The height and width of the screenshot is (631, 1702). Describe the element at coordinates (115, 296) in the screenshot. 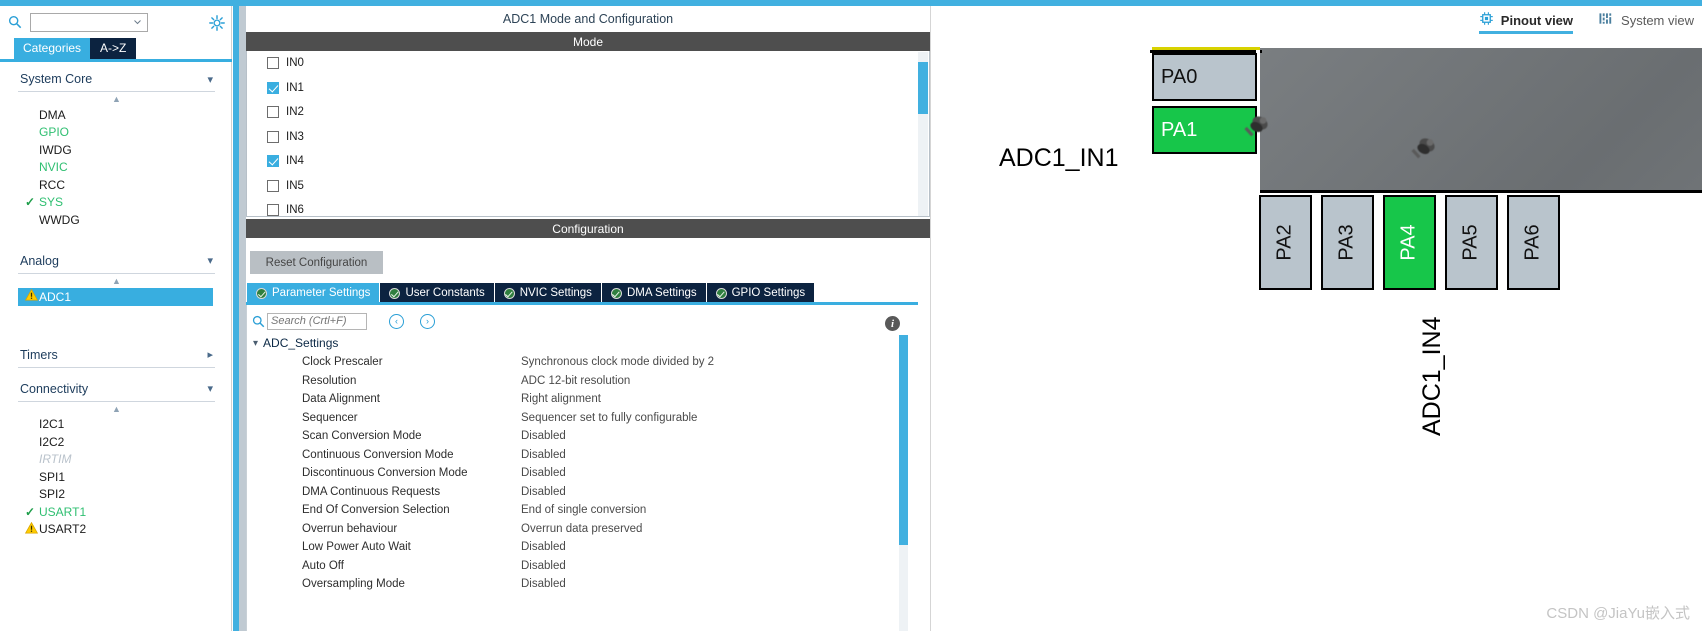

I see `sidebar-item-adc1: ADC1` at that location.